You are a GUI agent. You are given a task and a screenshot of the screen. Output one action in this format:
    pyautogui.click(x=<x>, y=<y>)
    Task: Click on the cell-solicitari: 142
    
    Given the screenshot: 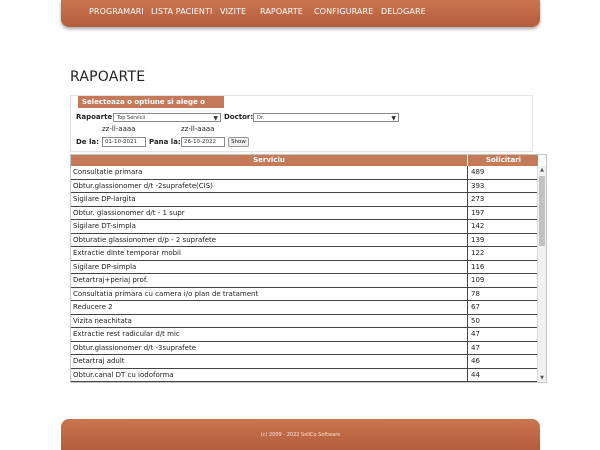 What is the action you would take?
    pyautogui.click(x=502, y=226)
    